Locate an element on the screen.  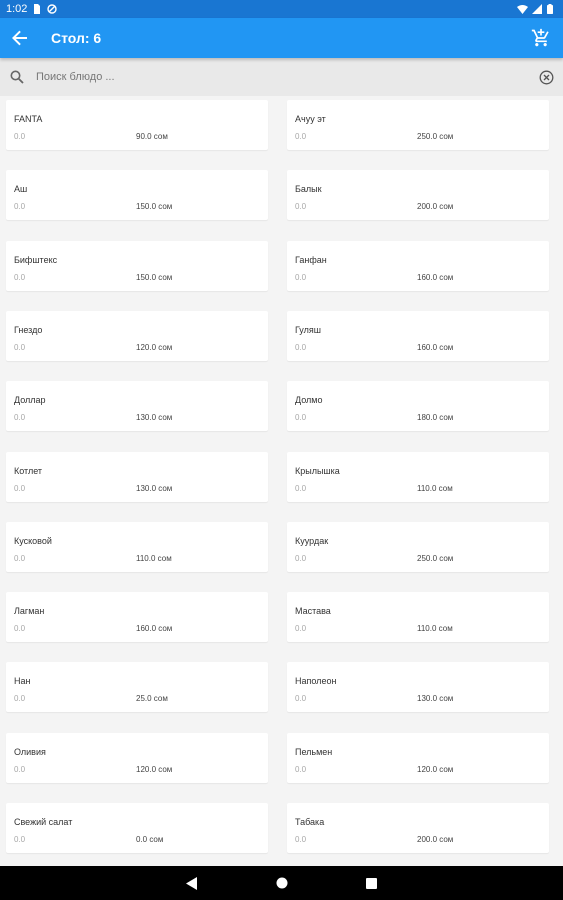
dish-name: Мастава is located at coordinates (313, 611).